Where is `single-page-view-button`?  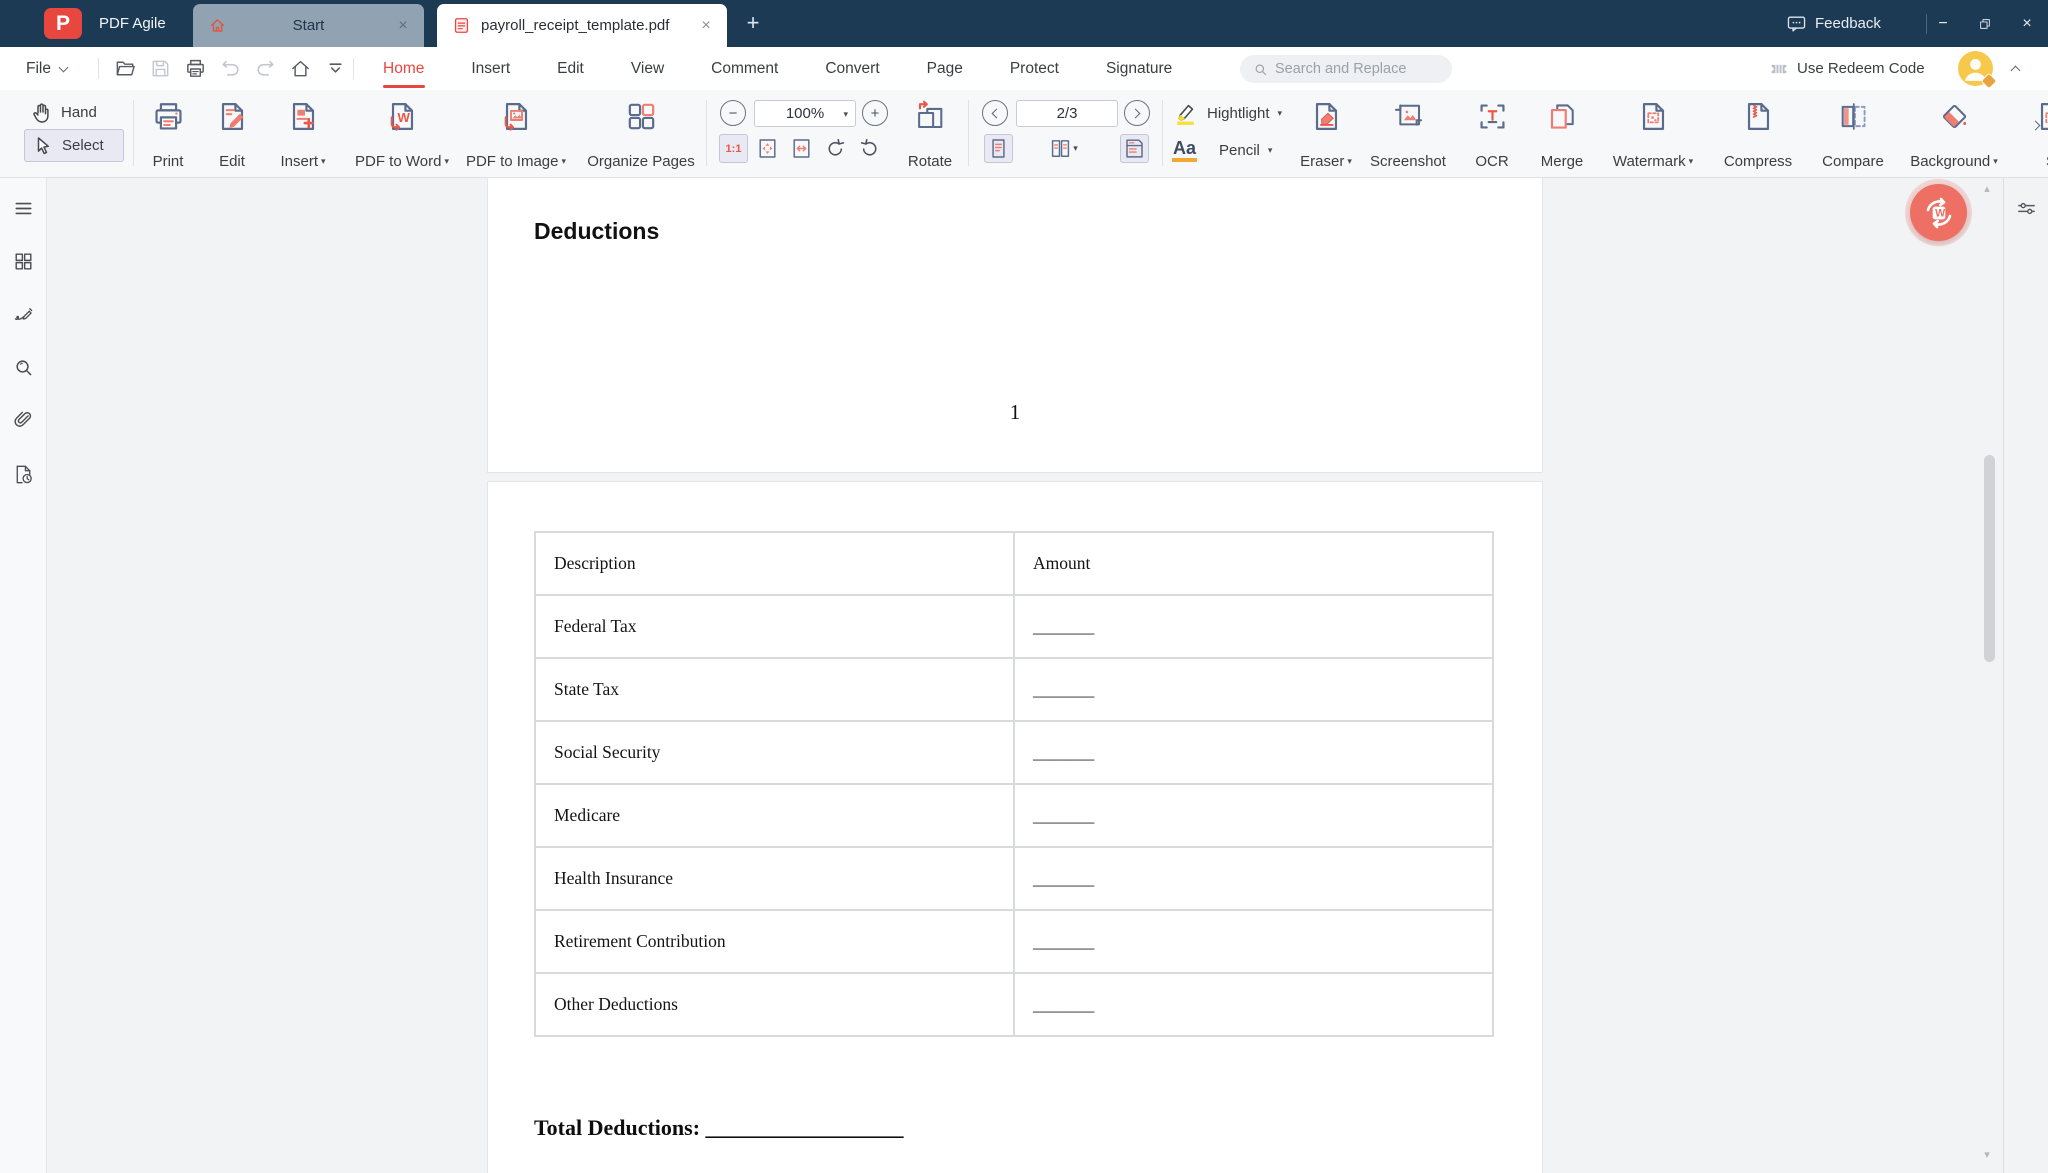
single-page-view-button is located at coordinates (998, 148).